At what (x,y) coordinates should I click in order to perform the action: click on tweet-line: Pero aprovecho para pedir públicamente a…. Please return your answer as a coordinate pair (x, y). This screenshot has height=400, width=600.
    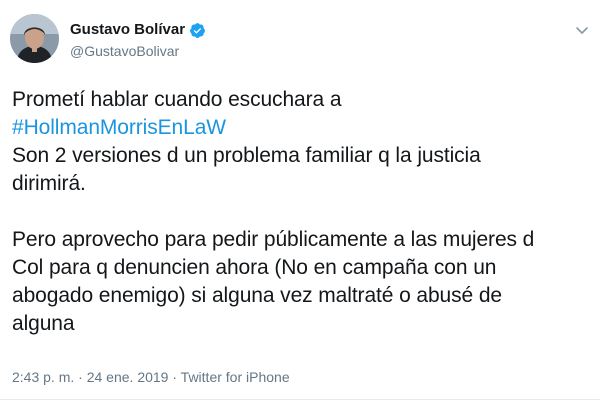
    Looking at the image, I should click on (273, 239).